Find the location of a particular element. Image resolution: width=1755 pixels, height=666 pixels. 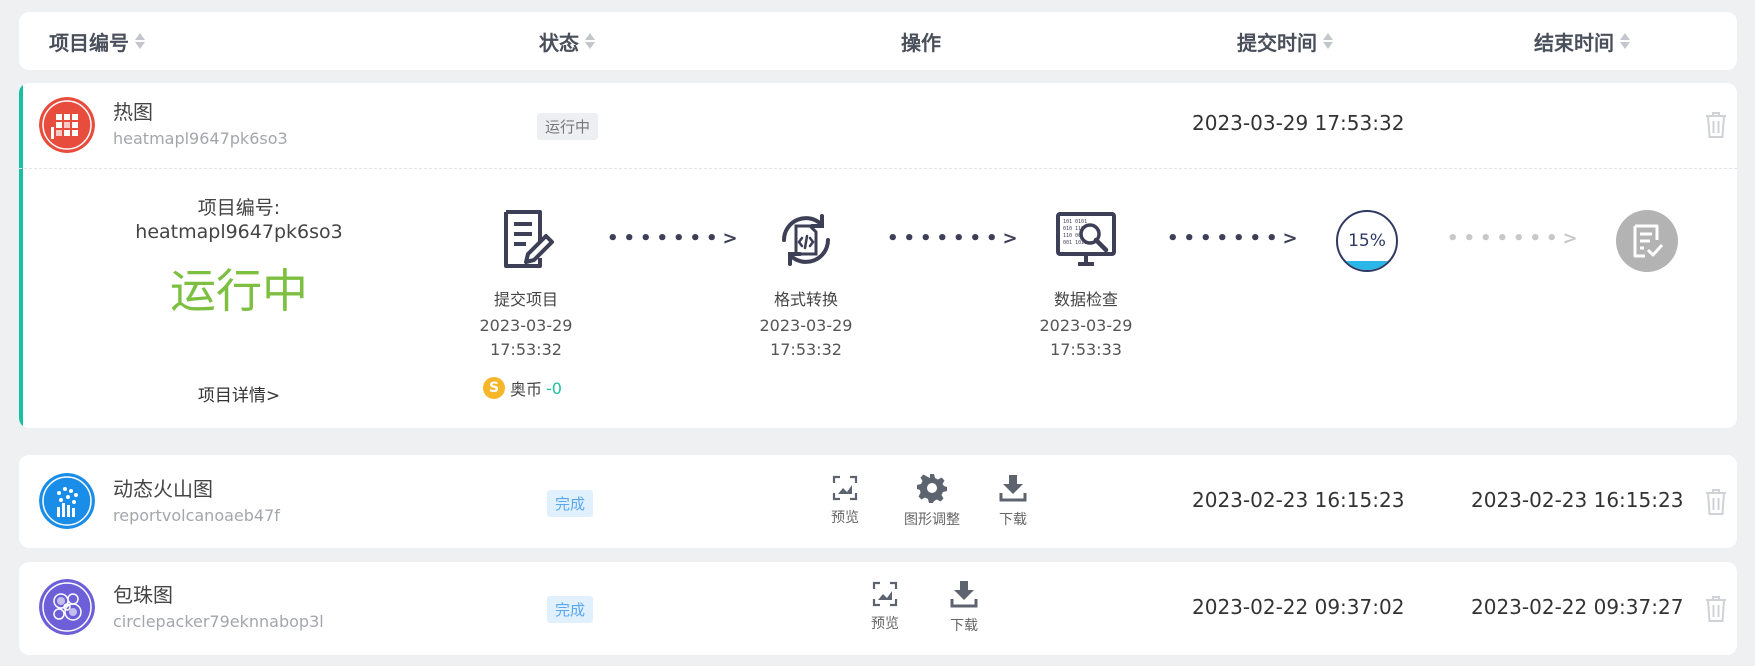

step-submit: 提交项目 2023-03-29 17:53:32 is located at coordinates (526, 285).